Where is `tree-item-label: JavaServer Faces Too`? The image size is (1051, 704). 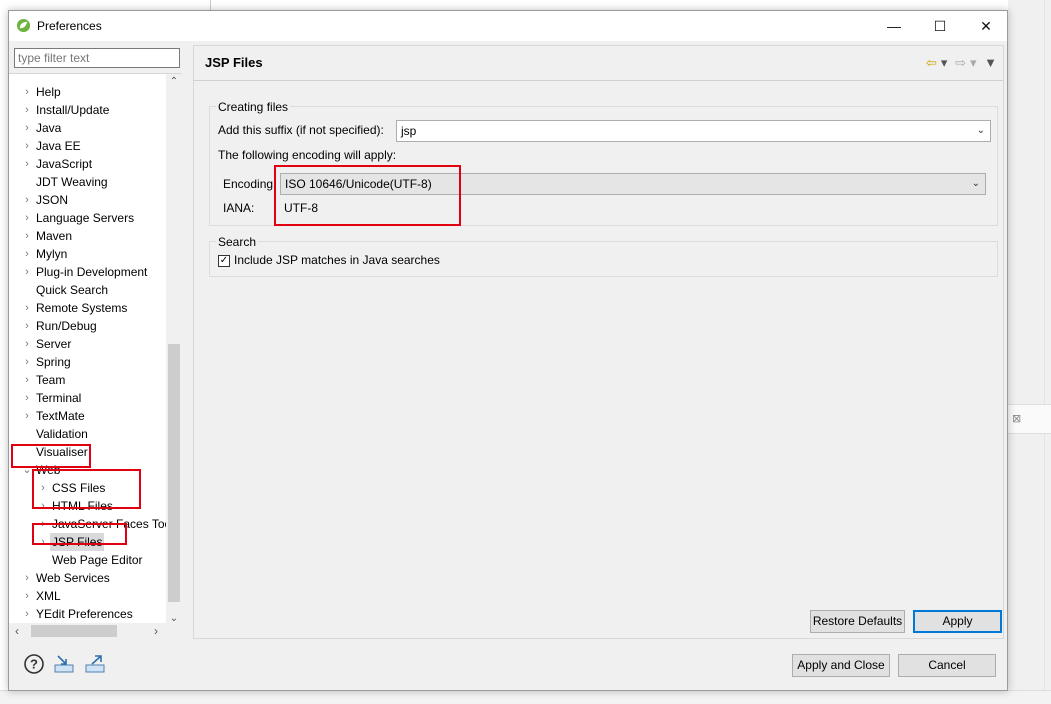
tree-item-label: JavaServer Faces Too is located at coordinates (112, 524).